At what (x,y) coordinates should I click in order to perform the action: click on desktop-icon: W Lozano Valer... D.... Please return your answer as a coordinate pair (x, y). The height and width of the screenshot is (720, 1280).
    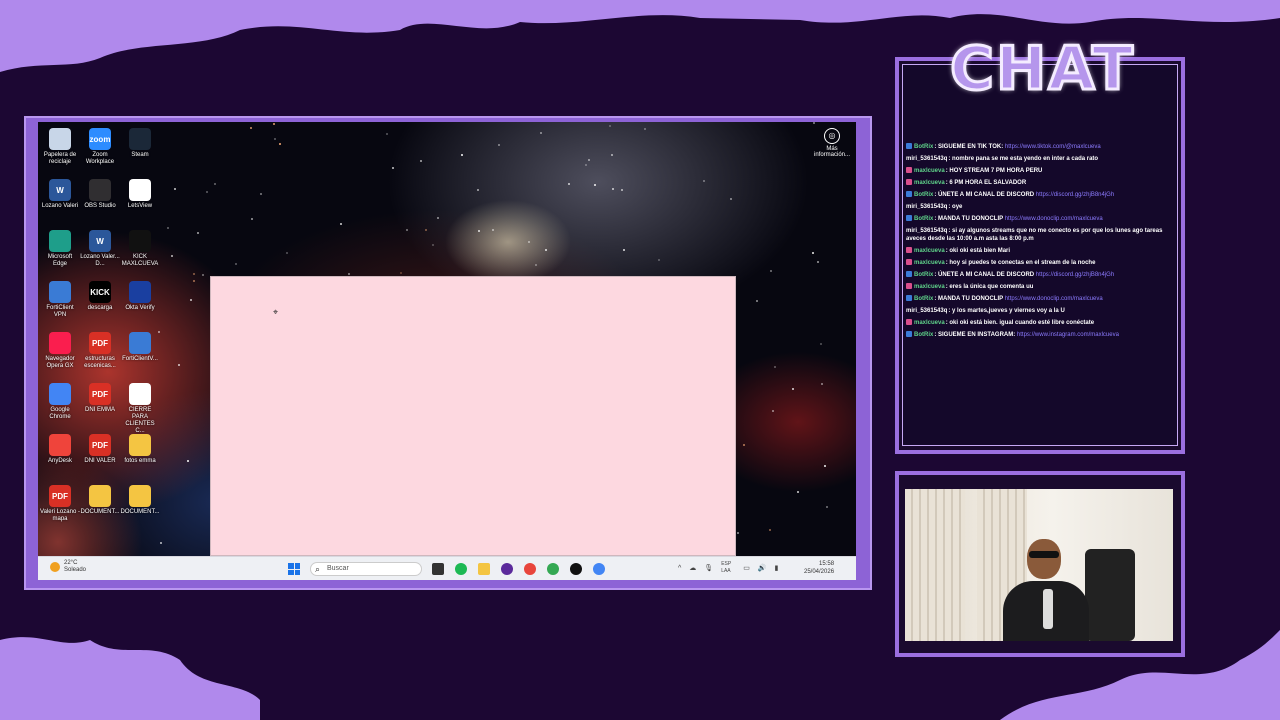
    Looking at the image, I should click on (100, 249).